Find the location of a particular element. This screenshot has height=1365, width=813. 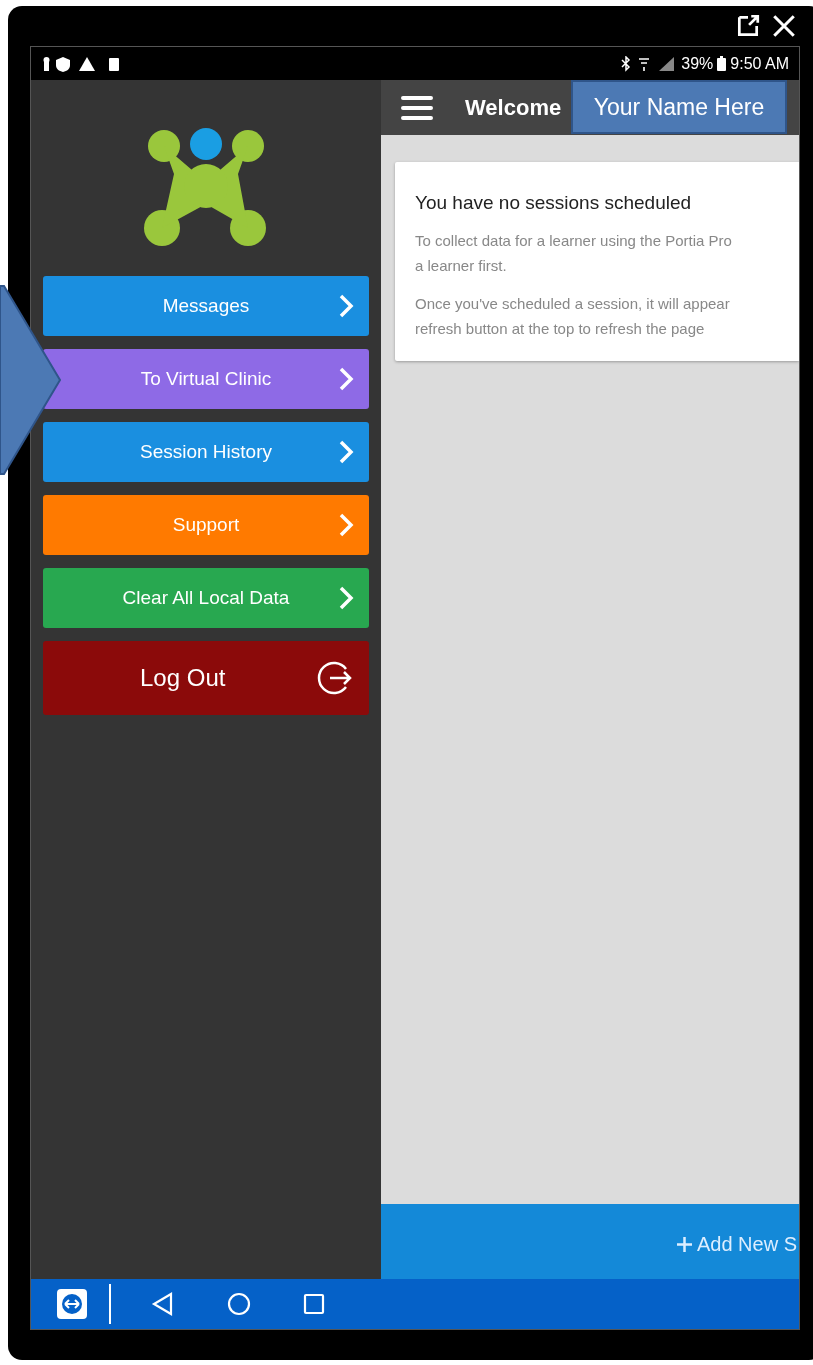

card-text-line: Once you've scheduled a session, it will appear is located at coordinates (573, 304).